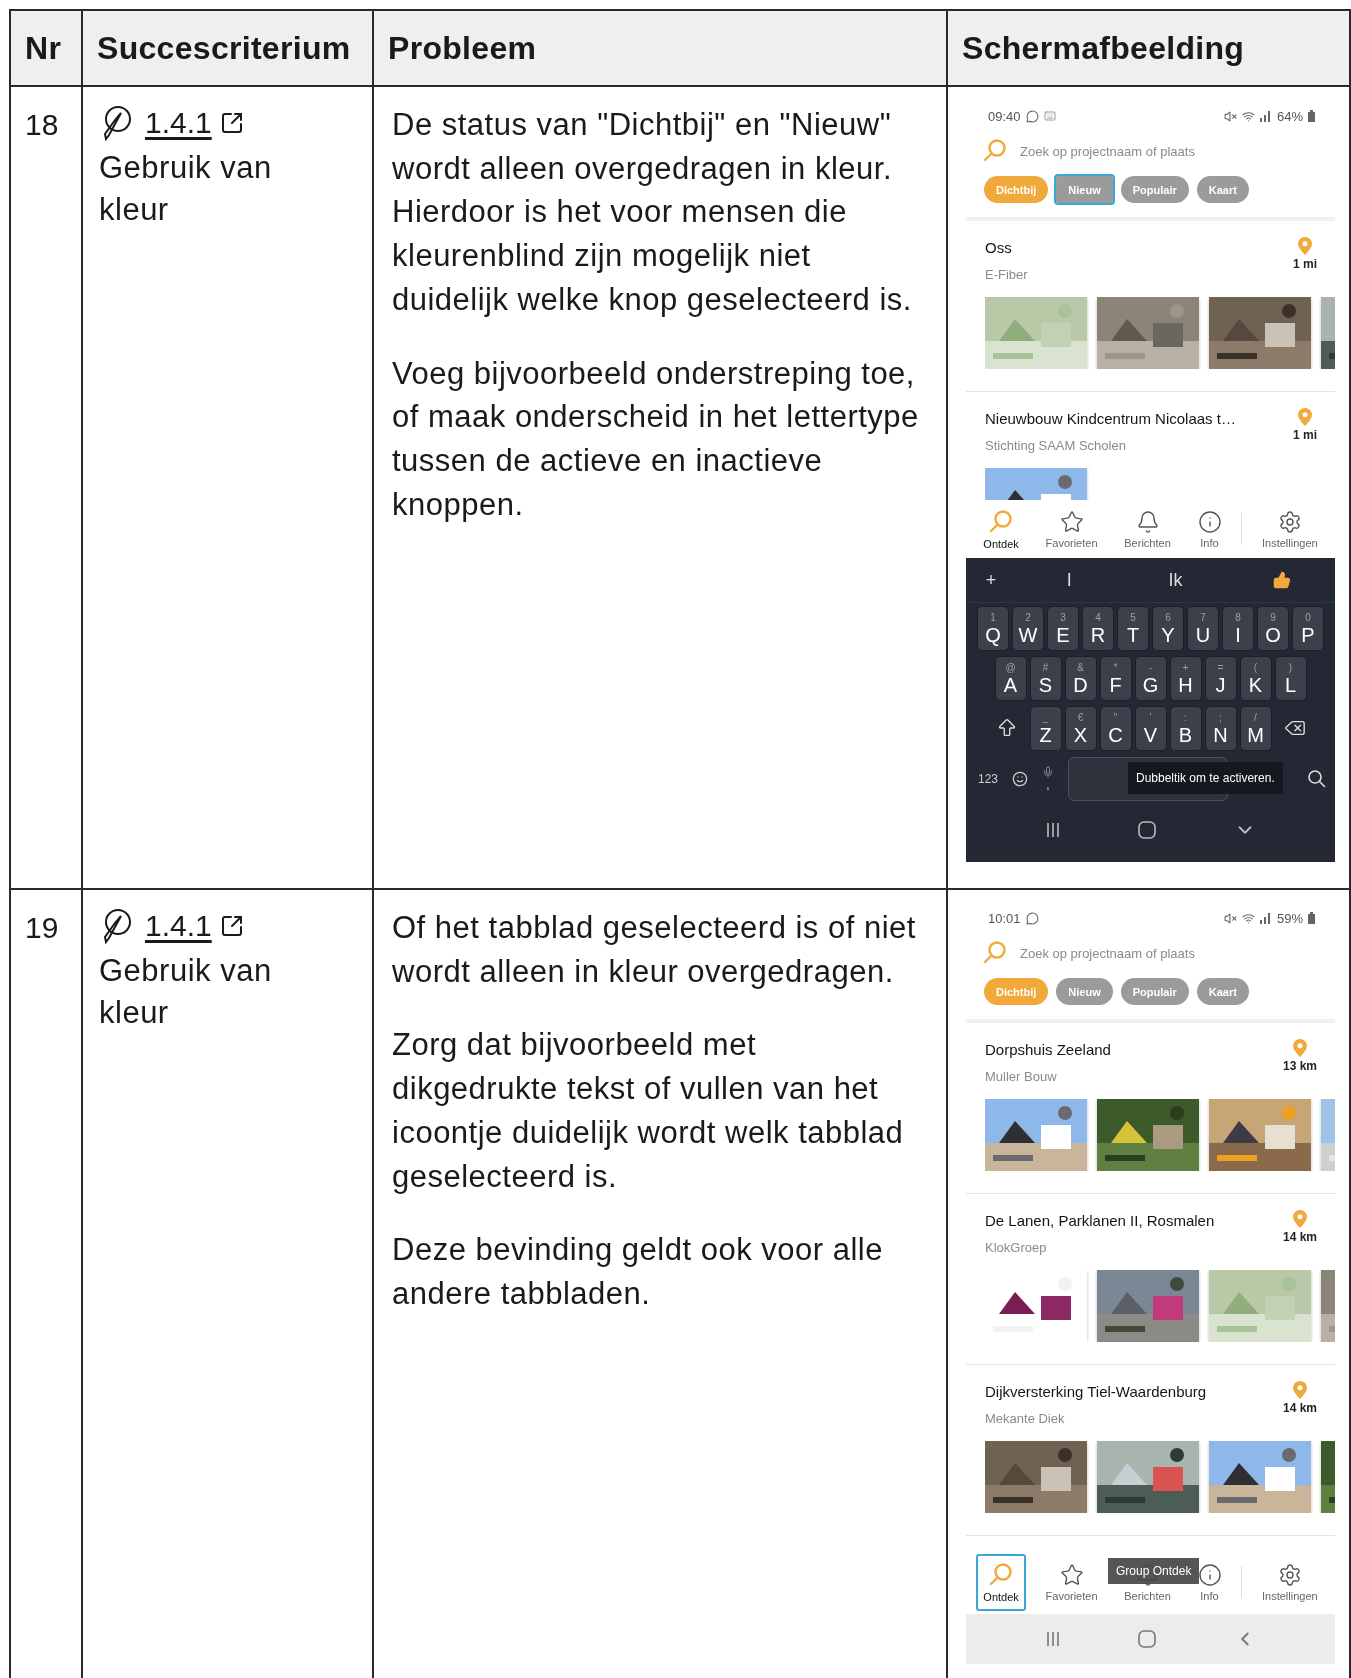  What do you see at coordinates (652, 212) in the screenshot?
I see `problem-text: De status van "Dichtbij" en "Nieuw" wordt alleen overgedragen in kleur. Hierdoor is het voor mensen die kleurenblind zijn mogelijk niet duidelijk welke knop geselecteerd is.` at bounding box center [652, 212].